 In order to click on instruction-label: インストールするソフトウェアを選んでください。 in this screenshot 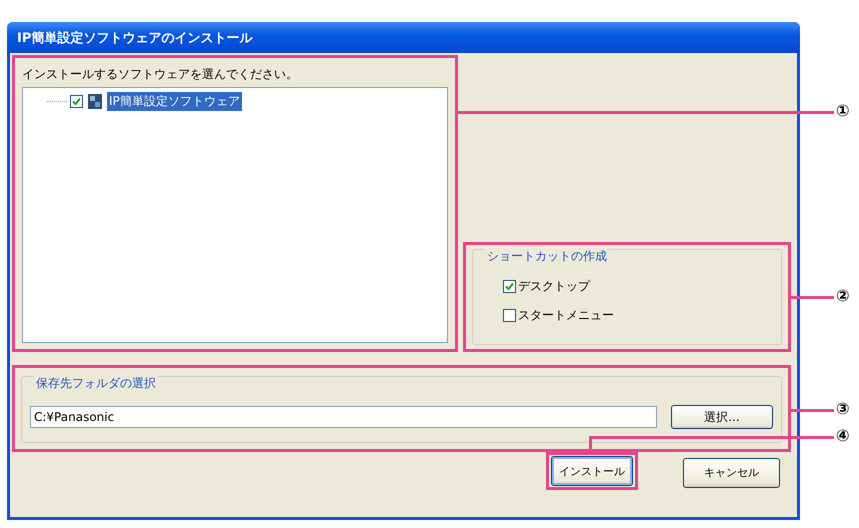, I will do `click(160, 74)`.